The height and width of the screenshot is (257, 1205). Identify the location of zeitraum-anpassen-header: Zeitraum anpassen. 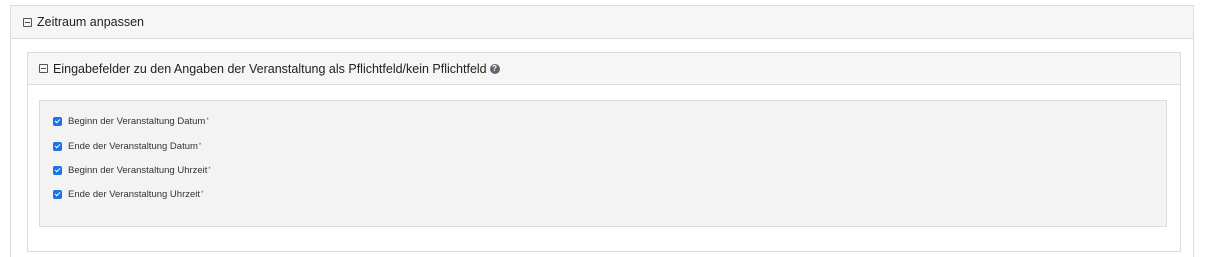
(602, 22).